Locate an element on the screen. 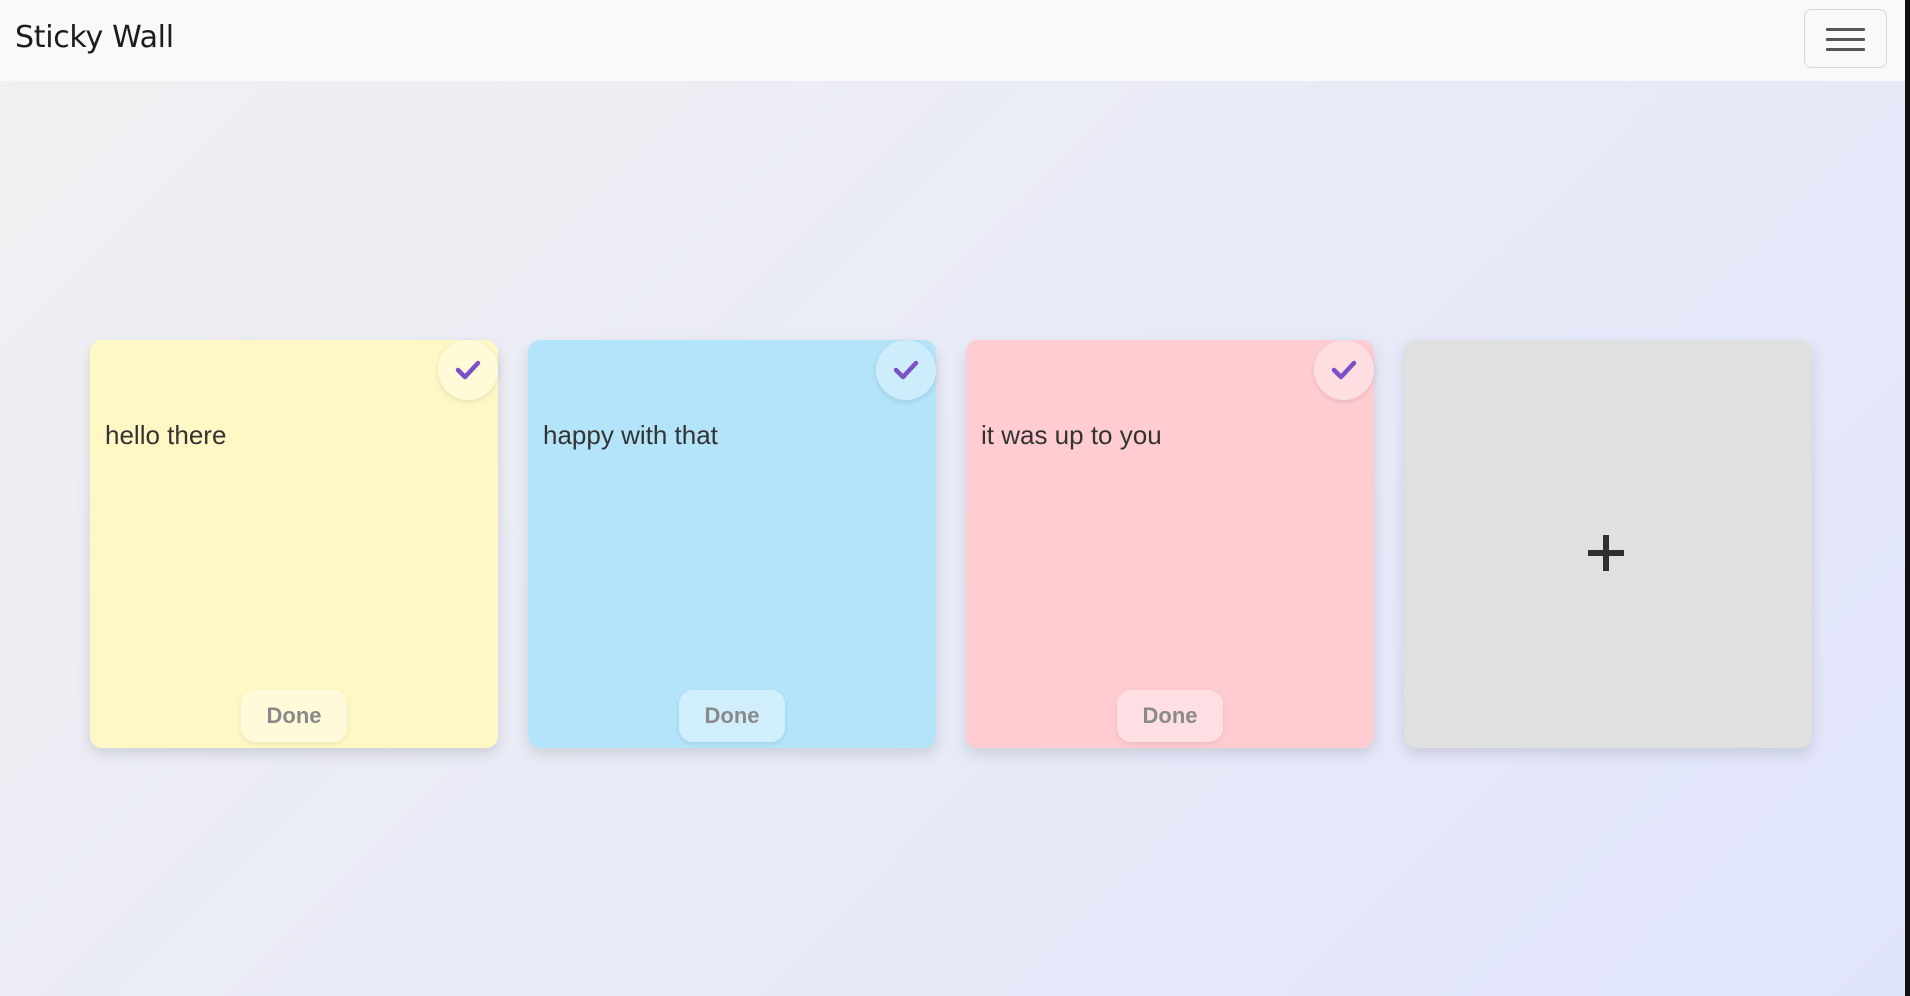  app-title: Sticky Wall is located at coordinates (94, 37).